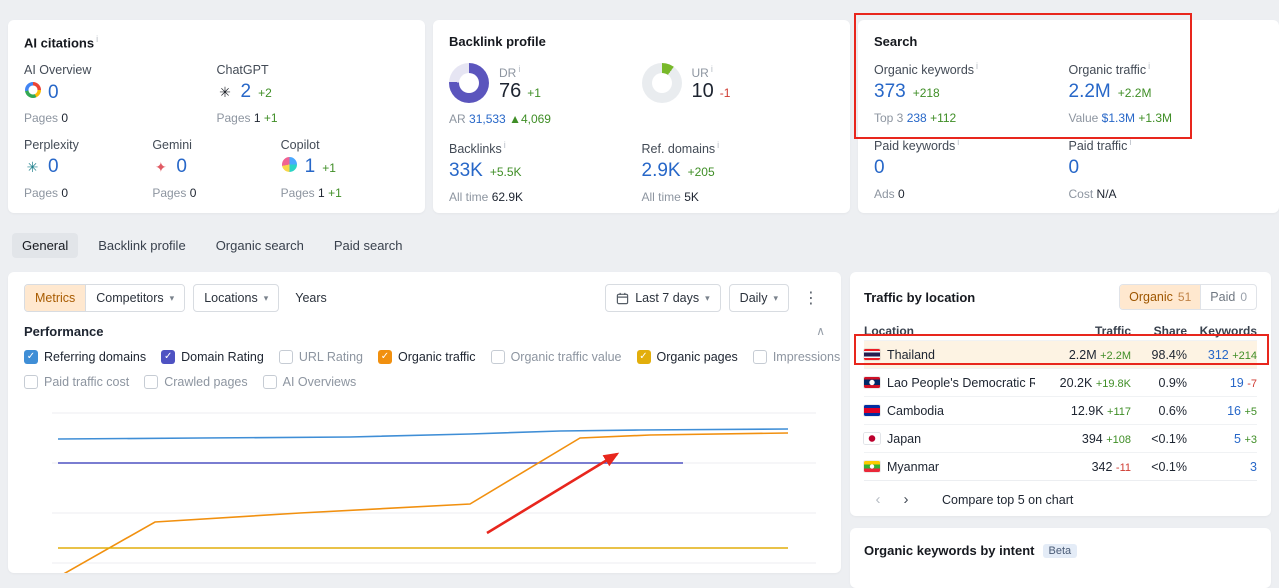 The height and width of the screenshot is (588, 1279). I want to click on top3-value: 238, so click(917, 118).